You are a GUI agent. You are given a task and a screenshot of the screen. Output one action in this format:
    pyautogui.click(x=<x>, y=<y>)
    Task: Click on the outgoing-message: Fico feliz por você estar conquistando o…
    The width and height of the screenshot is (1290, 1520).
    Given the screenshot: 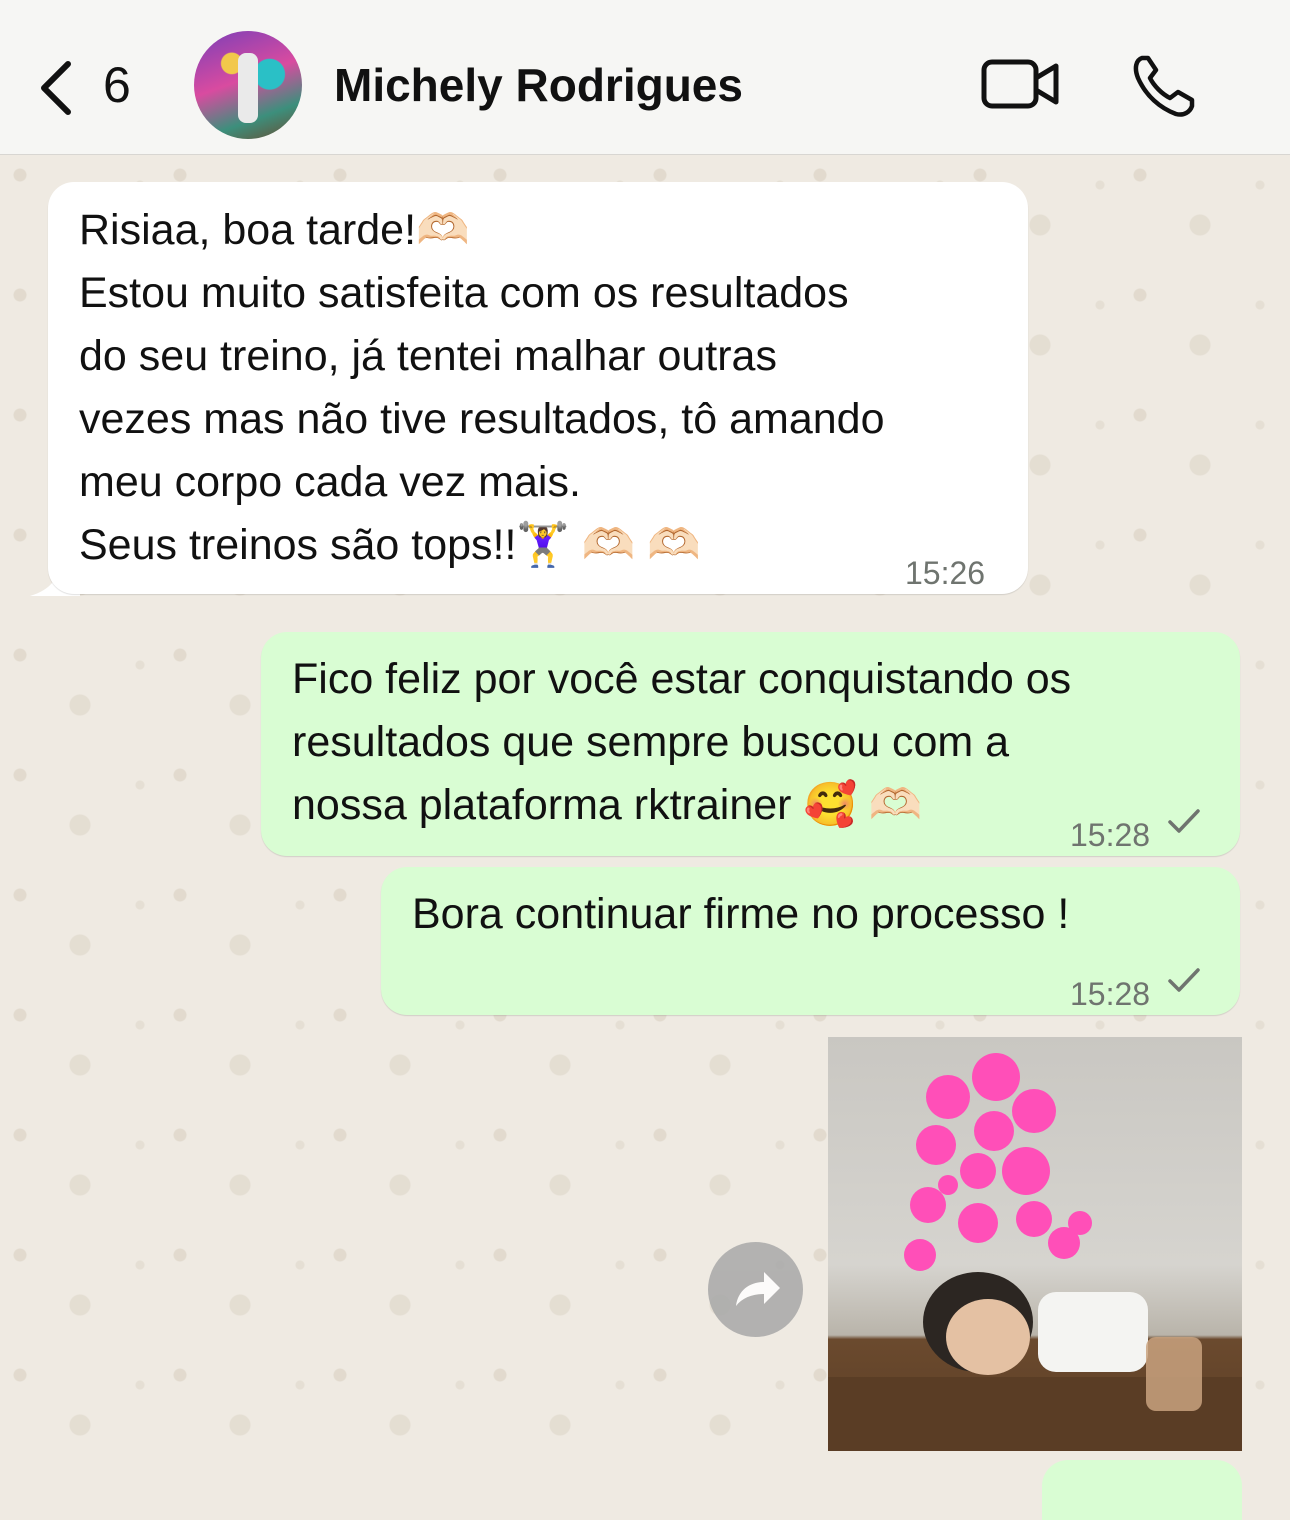 What is the action you would take?
    pyautogui.click(x=750, y=744)
    